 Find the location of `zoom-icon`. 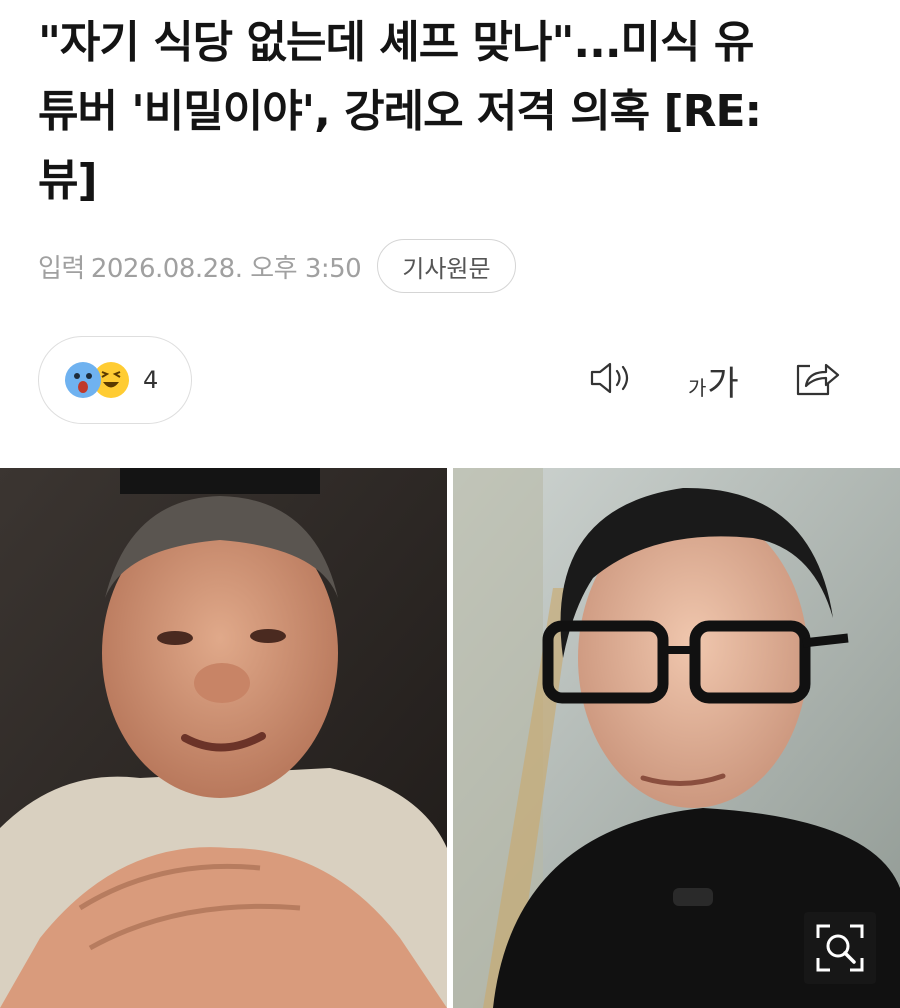

zoom-icon is located at coordinates (840, 956).